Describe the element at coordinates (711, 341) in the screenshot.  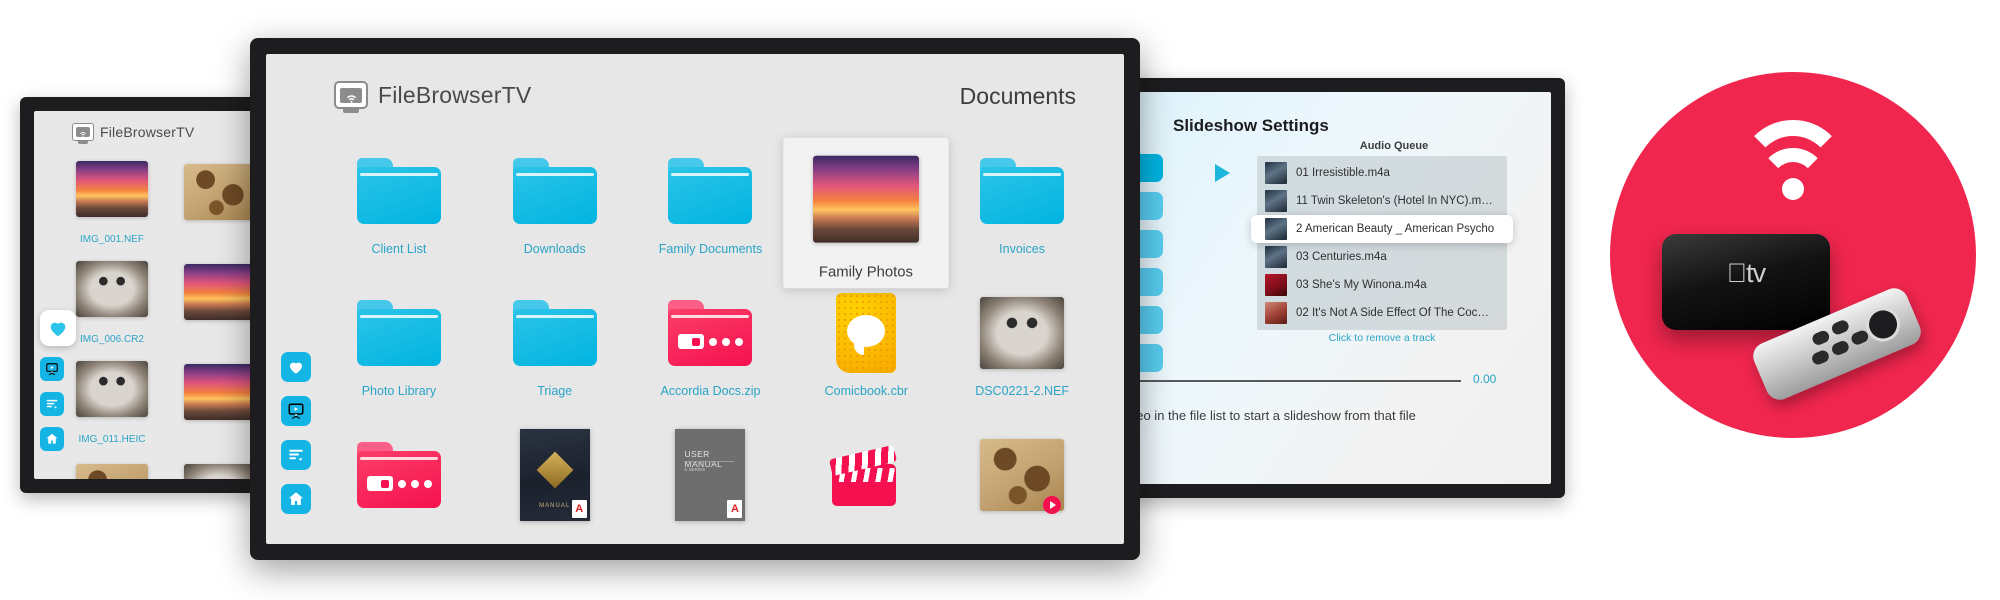
I see `zip-glyph` at that location.